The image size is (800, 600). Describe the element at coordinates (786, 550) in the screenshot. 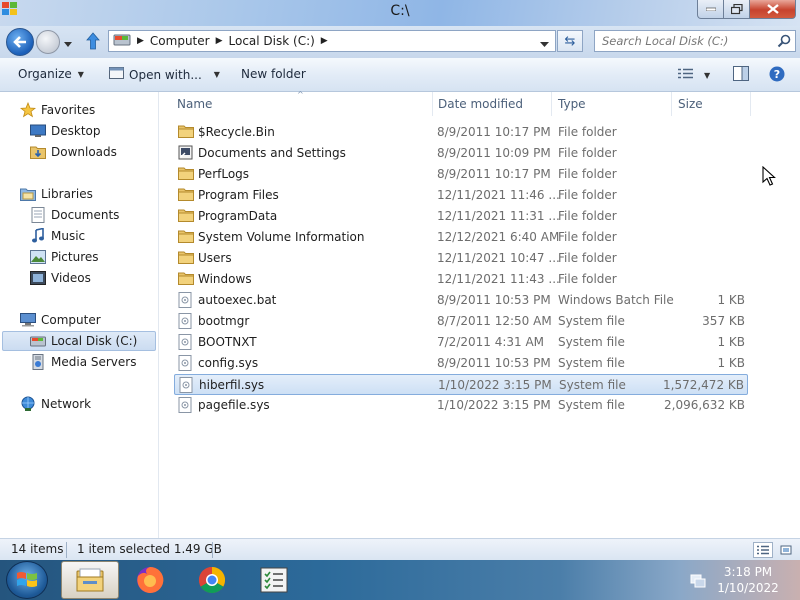

I see `large-icons-view-toggle` at that location.